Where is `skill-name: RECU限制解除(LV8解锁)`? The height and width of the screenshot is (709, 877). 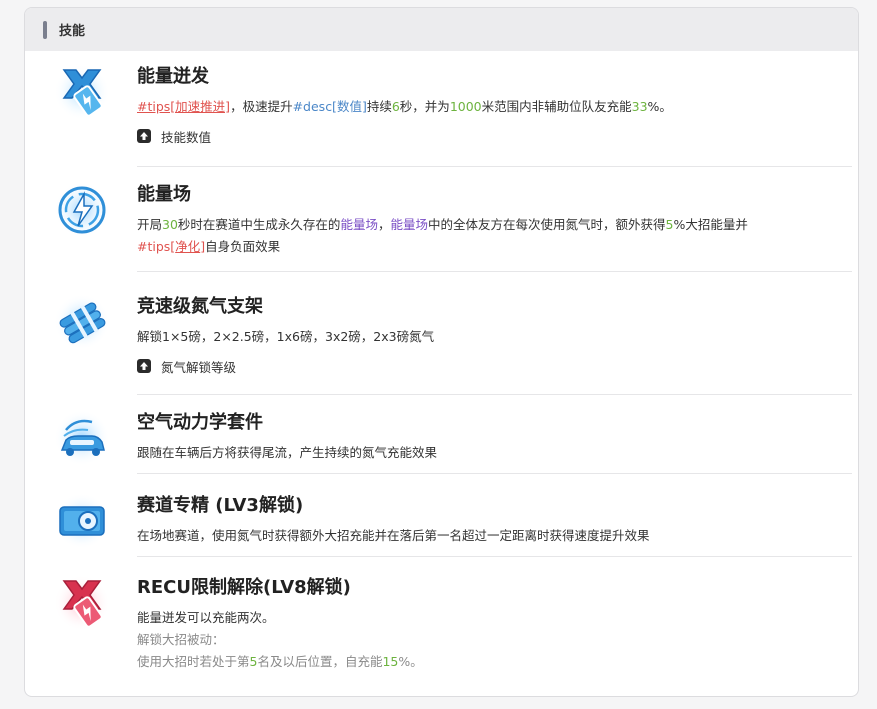 skill-name: RECU限制解除(LV8解锁) is located at coordinates (244, 587).